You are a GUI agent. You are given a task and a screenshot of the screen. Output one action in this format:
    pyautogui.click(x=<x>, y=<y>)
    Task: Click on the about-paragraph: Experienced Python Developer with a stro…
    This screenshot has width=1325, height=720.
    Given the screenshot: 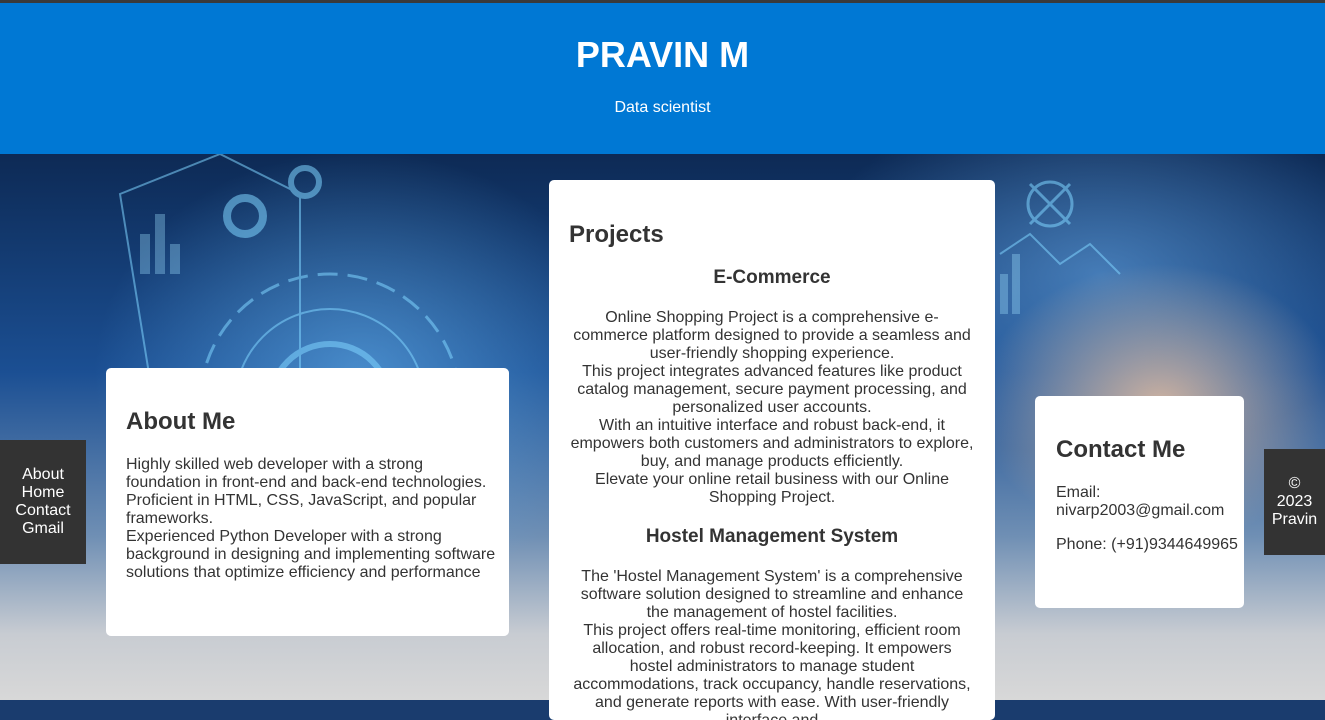 What is the action you would take?
    pyautogui.click(x=311, y=554)
    